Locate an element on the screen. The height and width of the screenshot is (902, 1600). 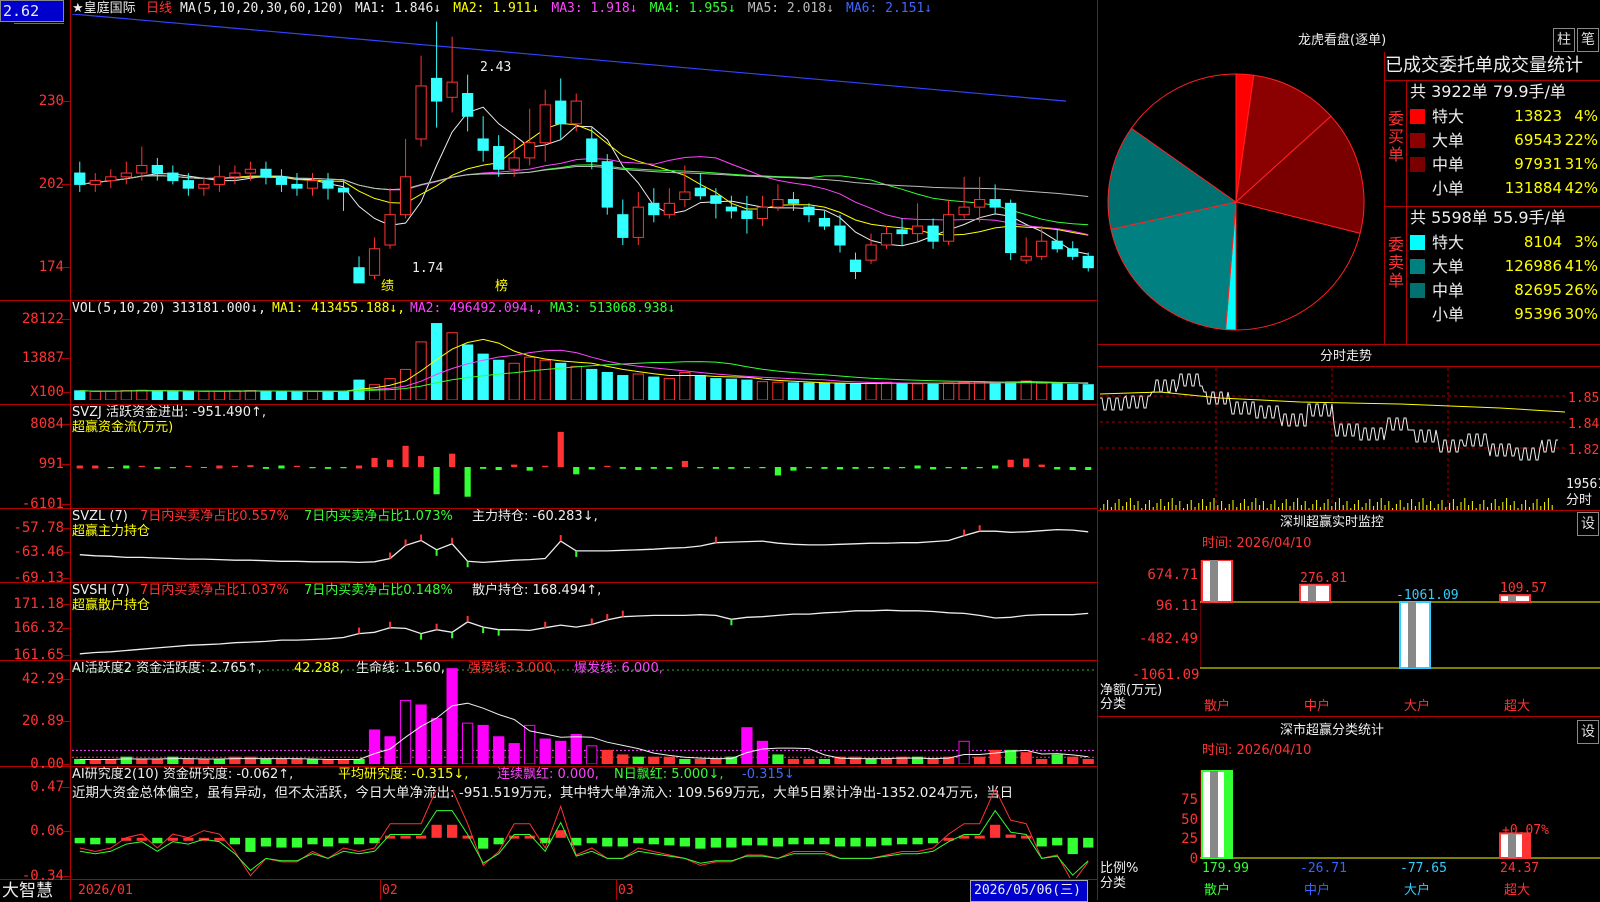
vol-yticks-1: 13887 is located at coordinates (42, 358).